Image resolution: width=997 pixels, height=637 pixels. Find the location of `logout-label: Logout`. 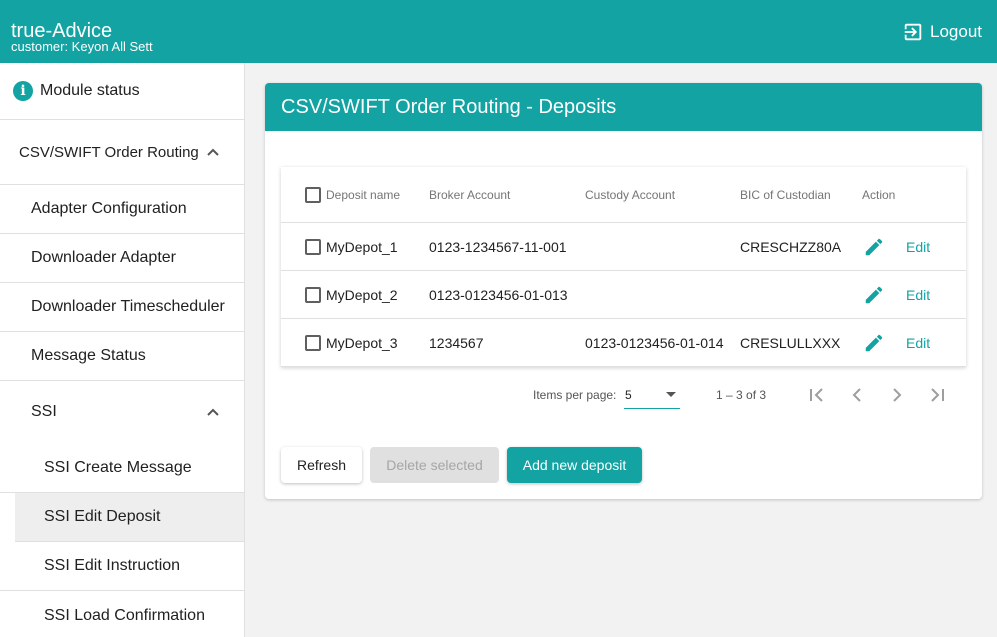

logout-label: Logout is located at coordinates (956, 31).